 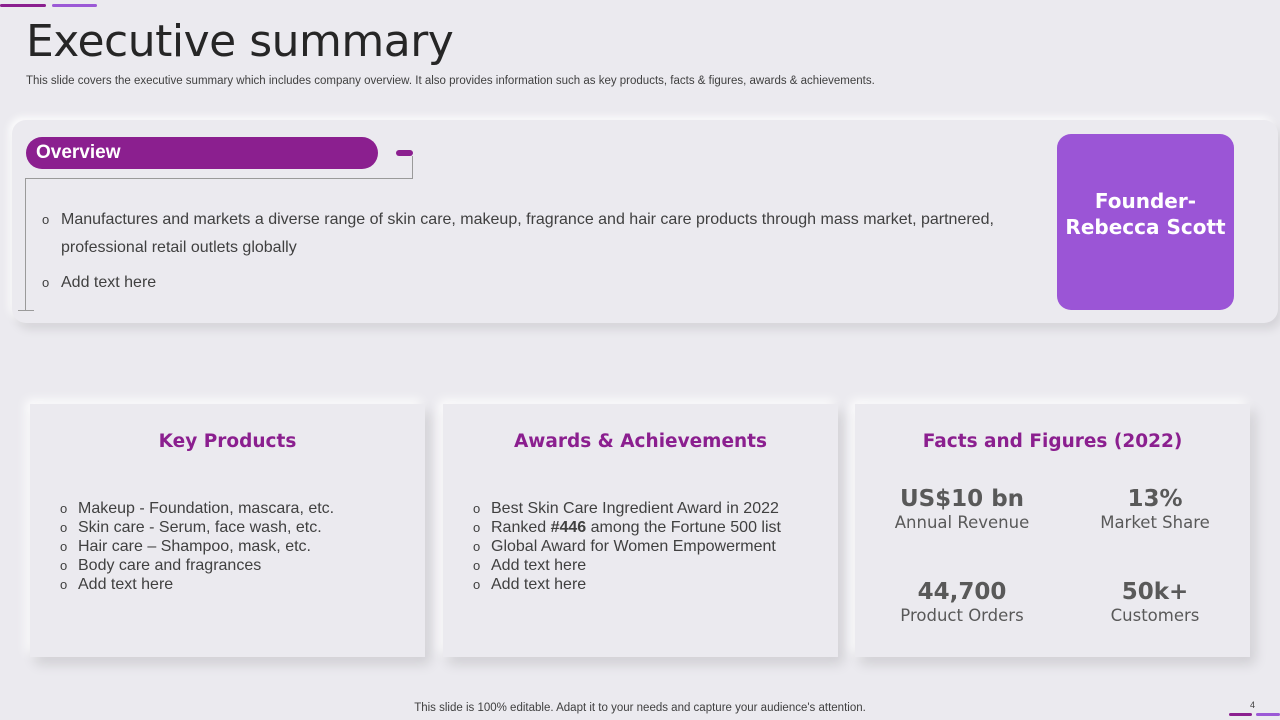 I want to click on list-item: o Ranked #446 among the Fortune 500 list, so click(x=627, y=527).